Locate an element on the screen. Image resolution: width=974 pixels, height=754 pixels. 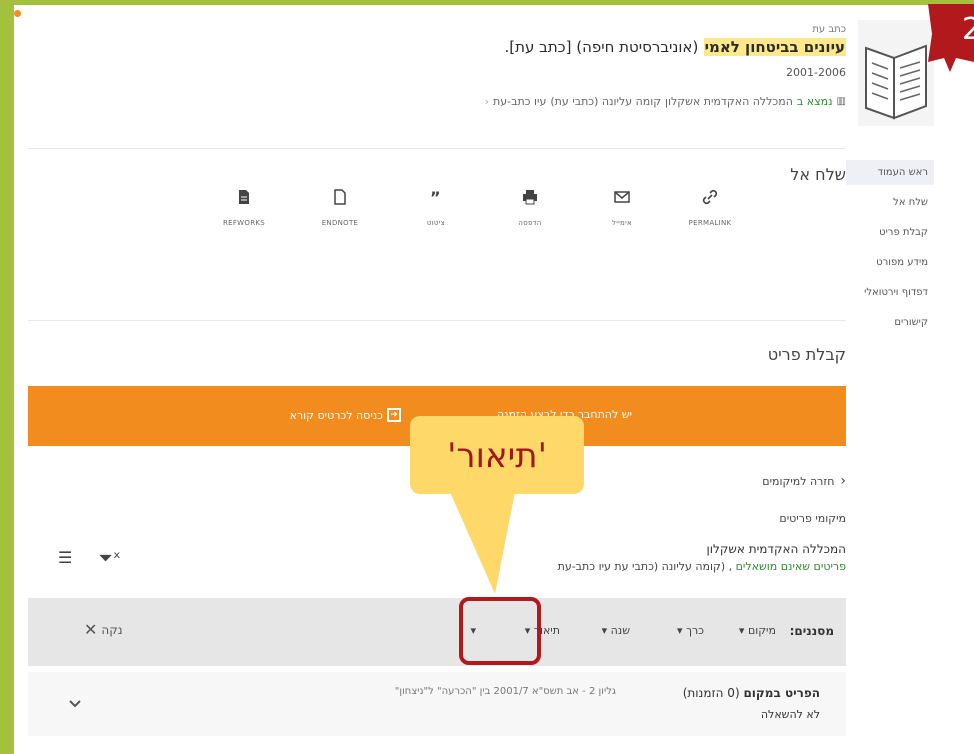
locations-label: מיקומי פריטים is located at coordinates (812, 518).